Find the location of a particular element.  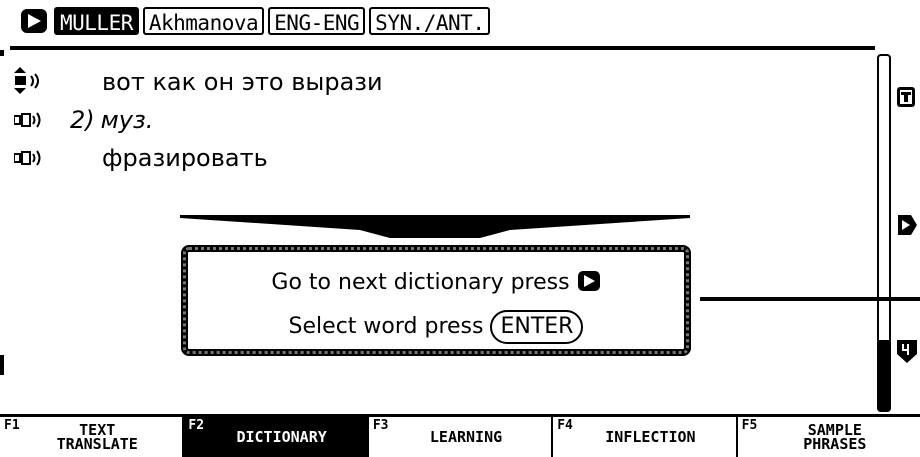

f5-sample-phrases-key: F5 SAMPLE PHRASES is located at coordinates (829, 437).